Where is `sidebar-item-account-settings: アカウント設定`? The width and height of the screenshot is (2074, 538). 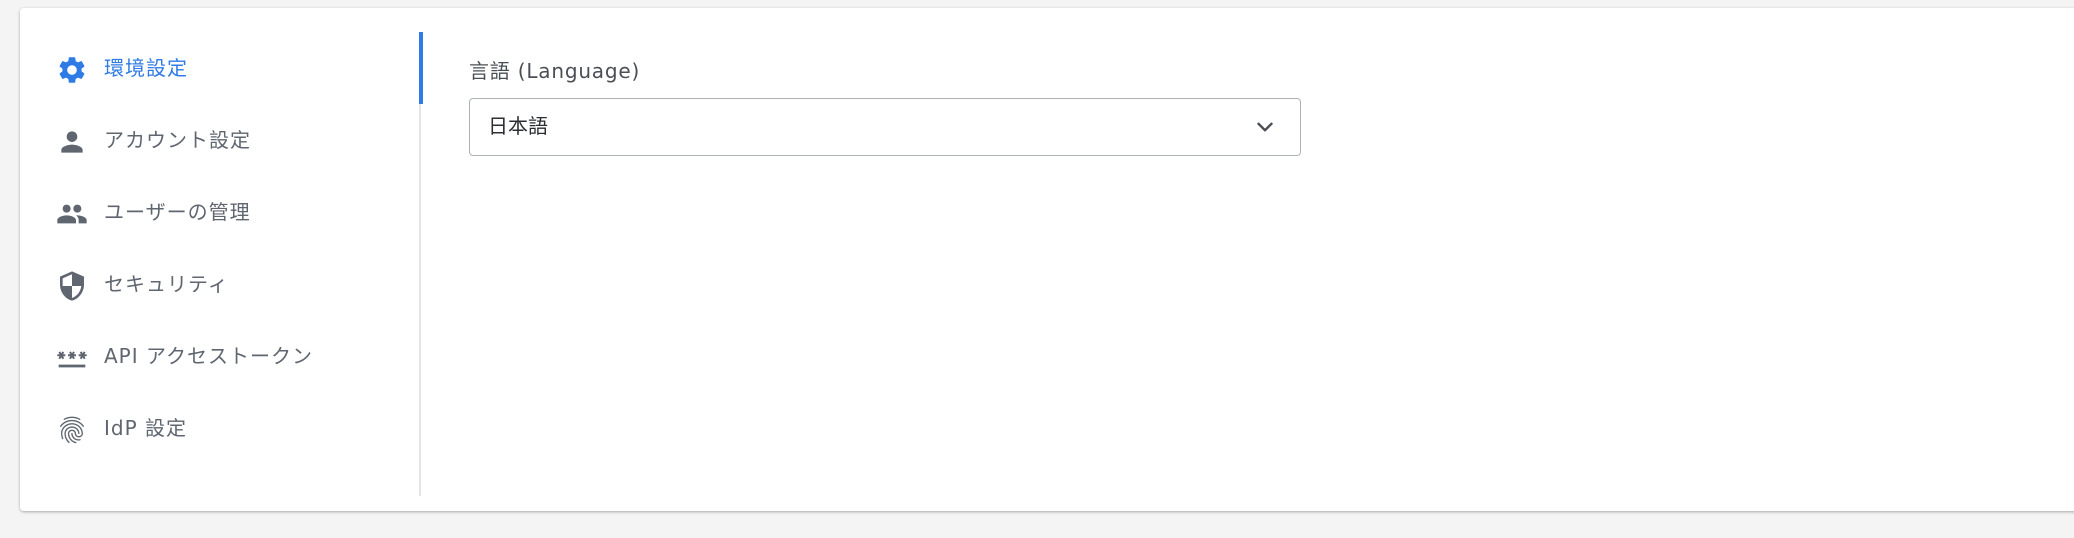
sidebar-item-account-settings: アカウント設定 is located at coordinates (220, 140).